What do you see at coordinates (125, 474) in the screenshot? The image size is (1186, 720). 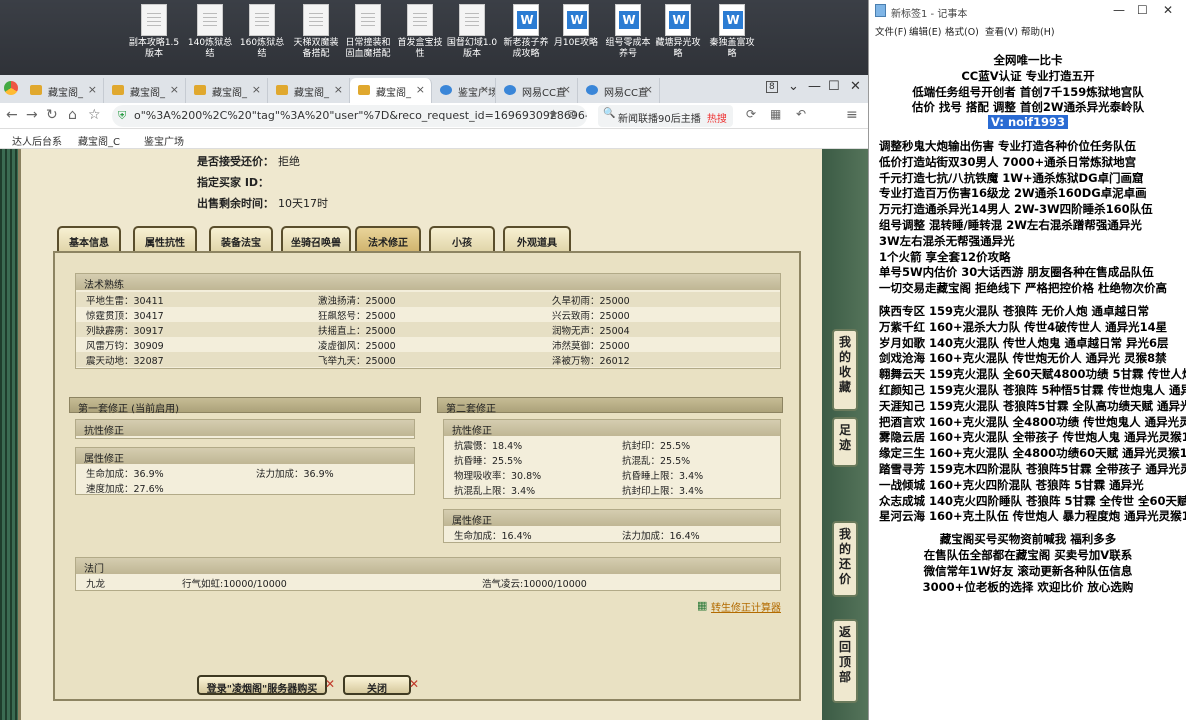 I see `set1-attr-cell: 生命加成：36.9%` at bounding box center [125, 474].